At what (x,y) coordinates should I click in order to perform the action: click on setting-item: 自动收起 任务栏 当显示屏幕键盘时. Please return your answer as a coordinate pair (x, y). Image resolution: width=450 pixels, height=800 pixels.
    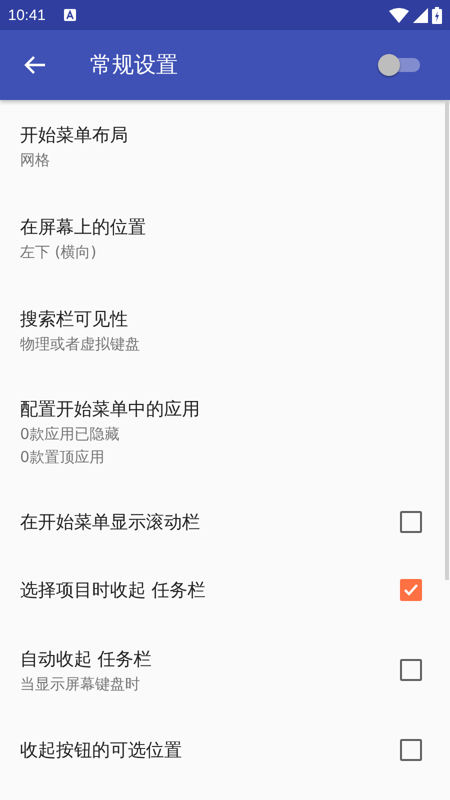
    Looking at the image, I should click on (225, 670).